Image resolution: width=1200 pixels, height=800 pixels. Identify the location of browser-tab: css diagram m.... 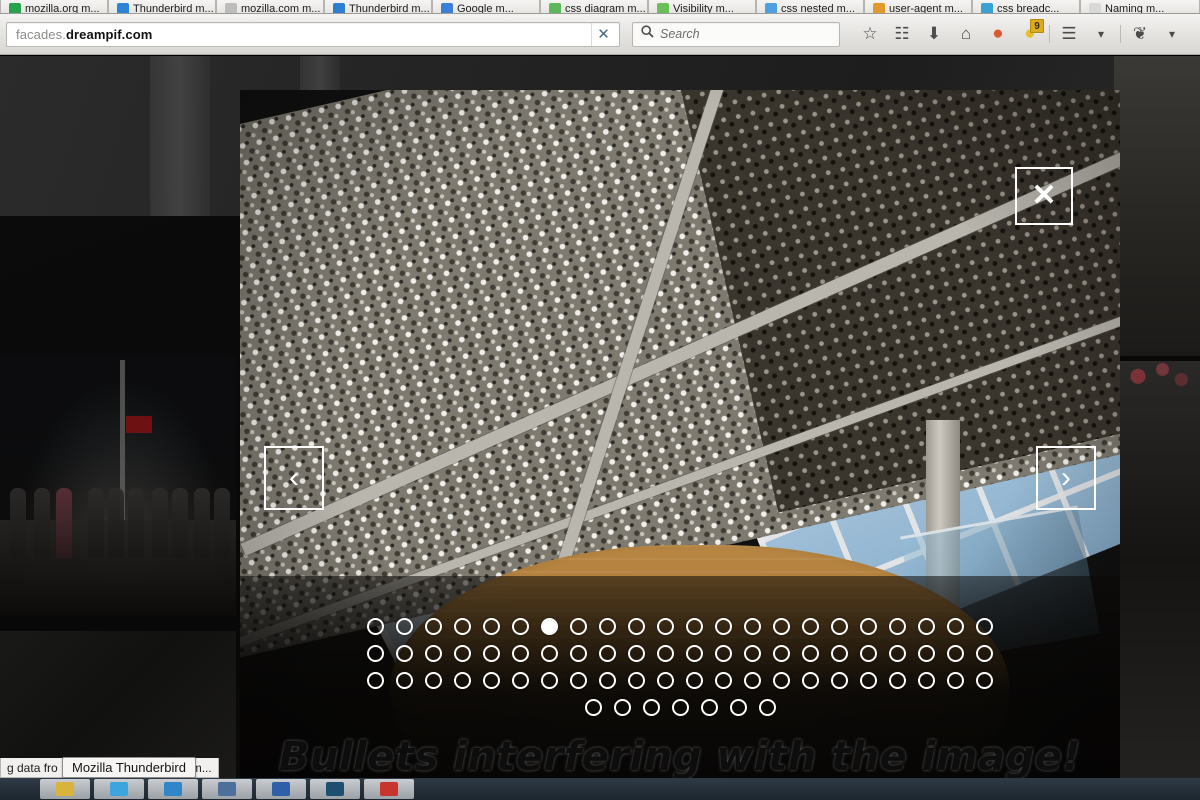
(594, 6).